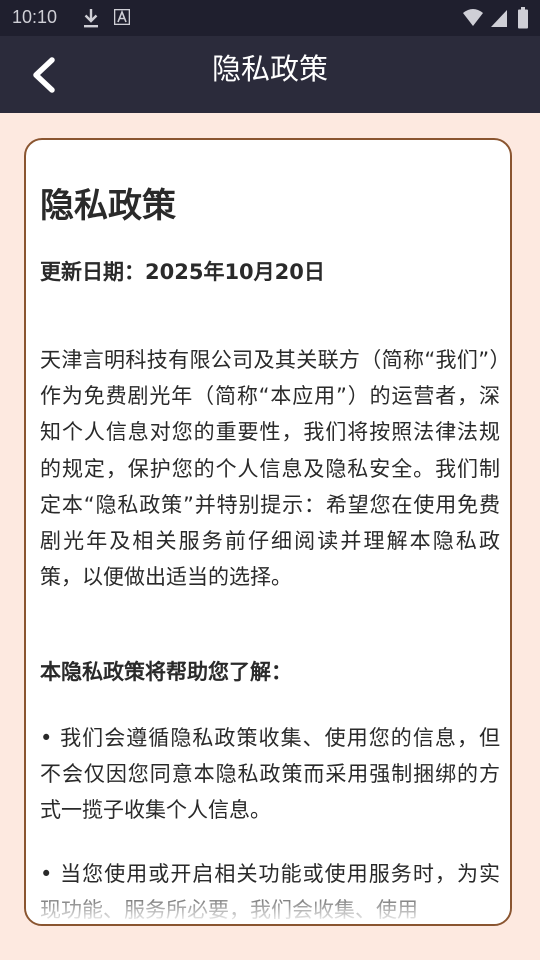 The height and width of the screenshot is (960, 540). Describe the element at coordinates (182, 272) in the screenshot. I see `update-date: 更新日期：2025年10月20日` at that location.